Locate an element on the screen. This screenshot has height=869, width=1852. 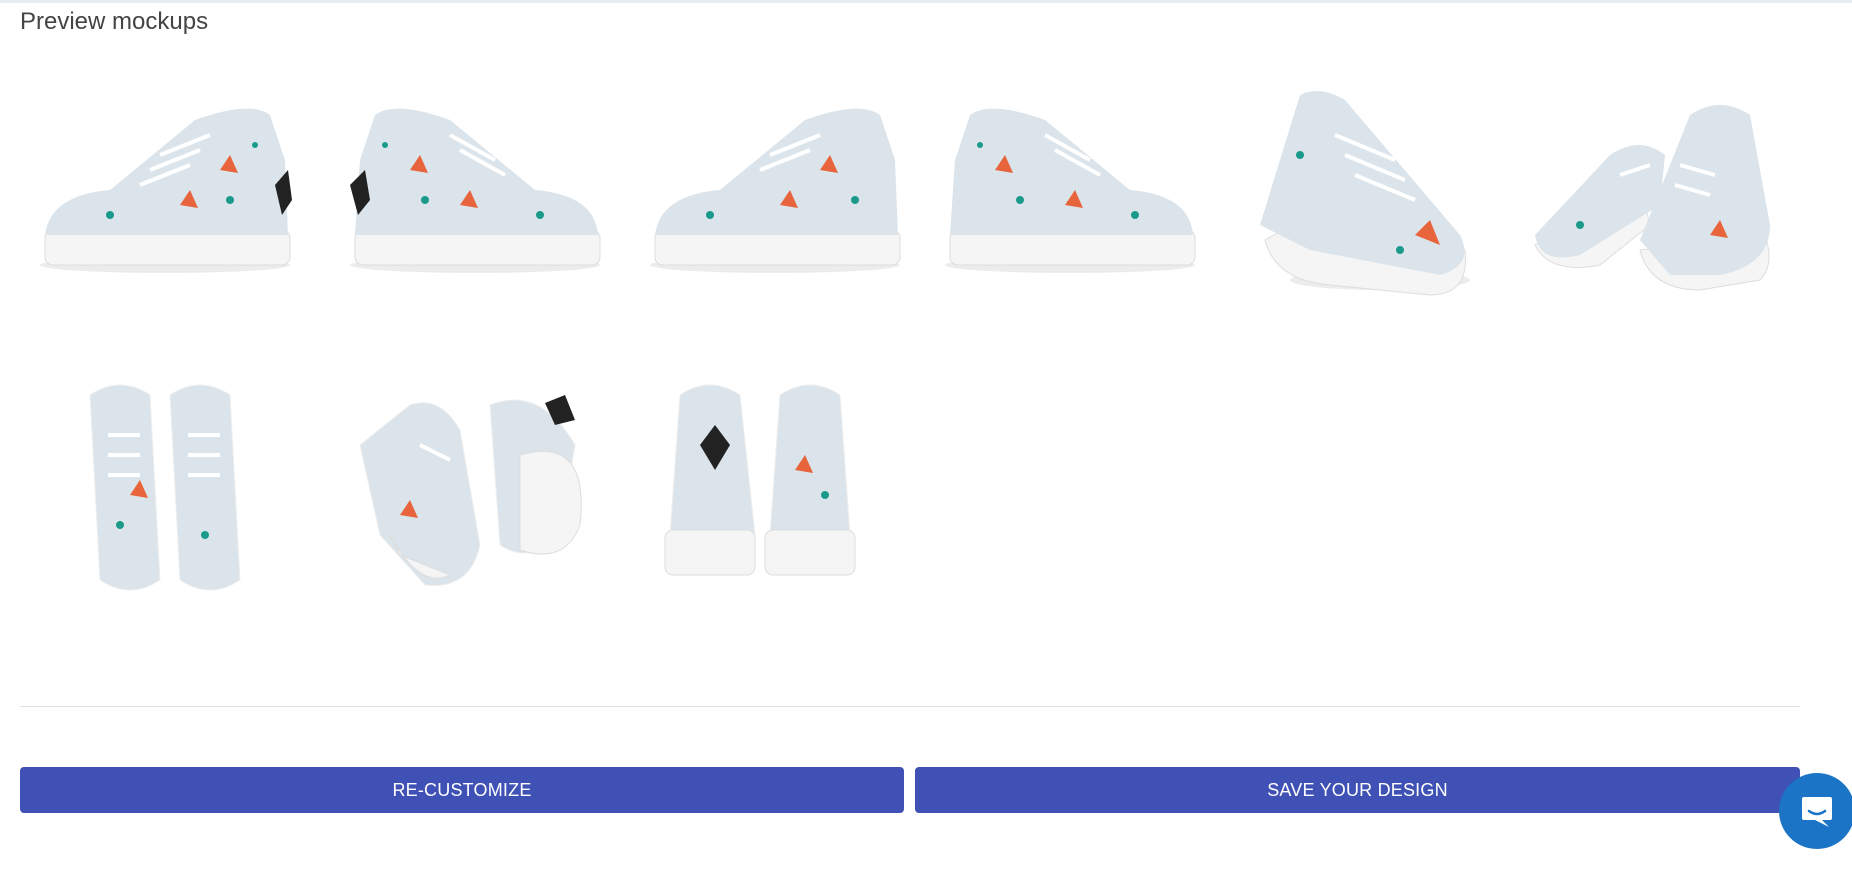
chat-launcher-button is located at coordinates (1815, 811).